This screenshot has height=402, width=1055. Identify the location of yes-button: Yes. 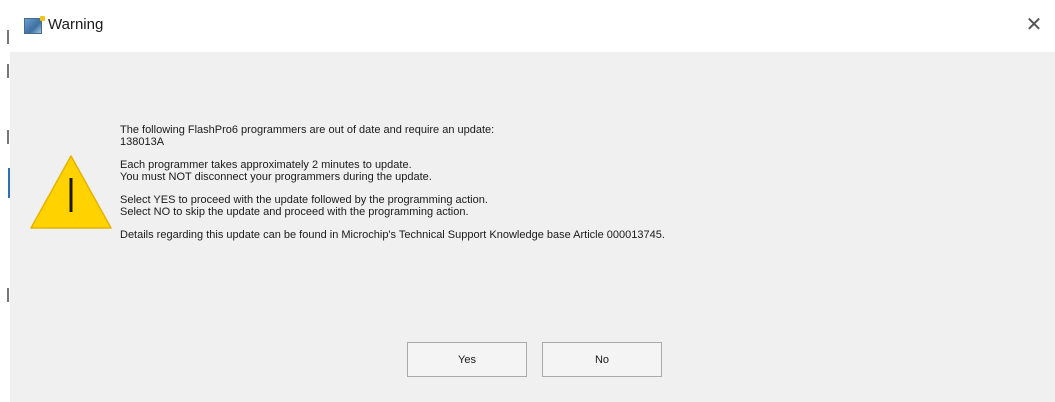
(467, 359).